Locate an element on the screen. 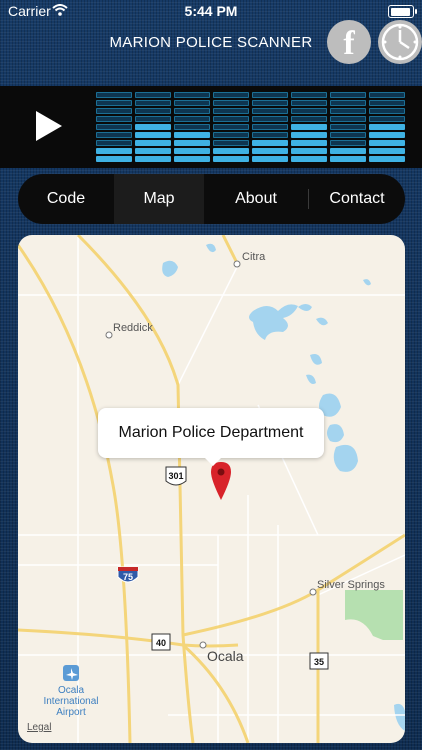  status-bar: Carrier 5:44 PM is located at coordinates (211, 11).